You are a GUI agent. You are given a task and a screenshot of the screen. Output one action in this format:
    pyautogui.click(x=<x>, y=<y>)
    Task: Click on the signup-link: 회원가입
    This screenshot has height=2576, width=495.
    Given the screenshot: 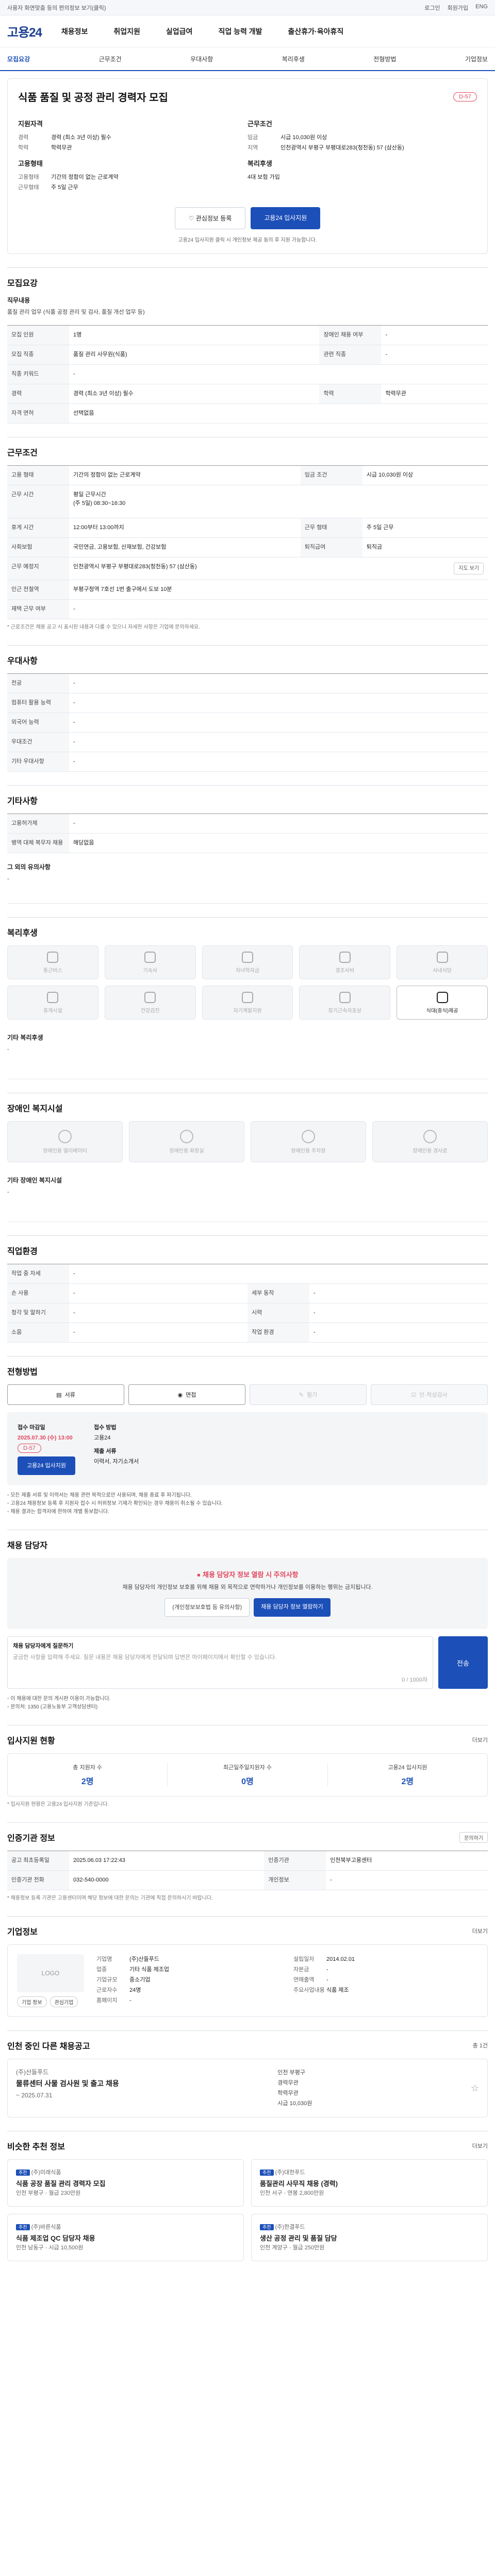 What is the action you would take?
    pyautogui.click(x=458, y=8)
    